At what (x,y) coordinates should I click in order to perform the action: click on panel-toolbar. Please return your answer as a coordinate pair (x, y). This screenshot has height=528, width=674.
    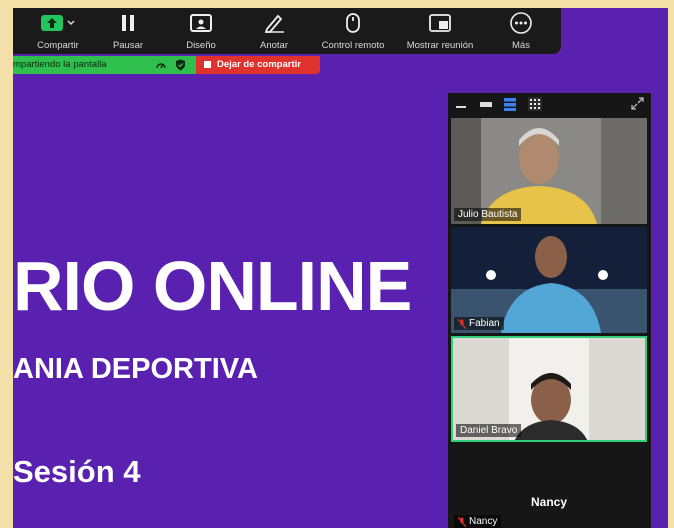
    Looking at the image, I should click on (549, 104).